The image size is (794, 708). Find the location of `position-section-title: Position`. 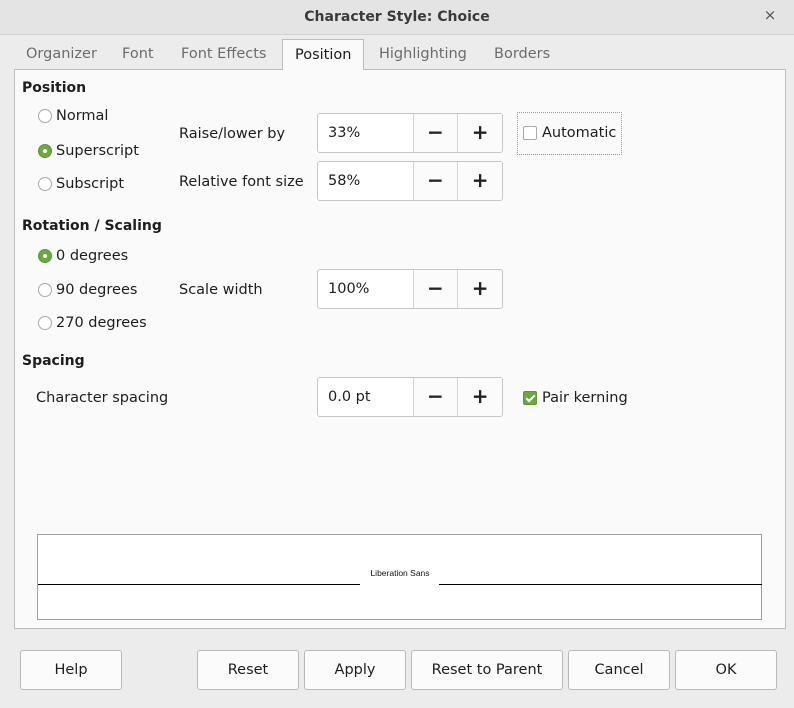

position-section-title: Position is located at coordinates (54, 88).